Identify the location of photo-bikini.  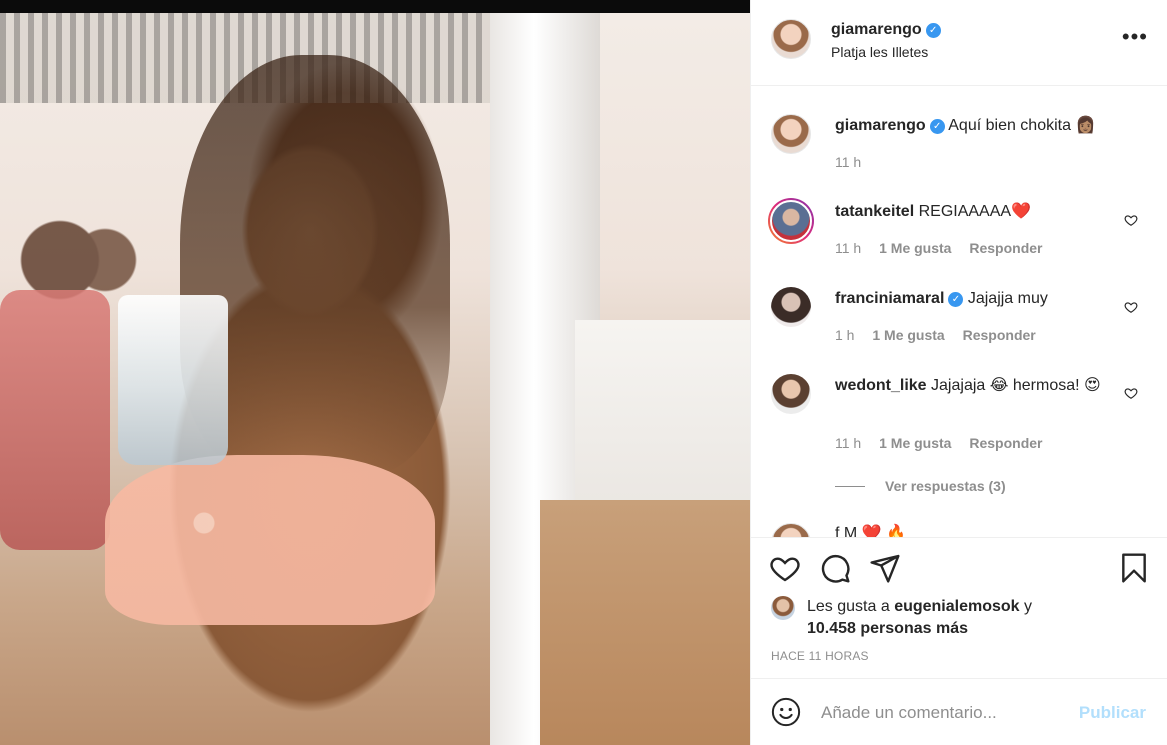
(270, 540).